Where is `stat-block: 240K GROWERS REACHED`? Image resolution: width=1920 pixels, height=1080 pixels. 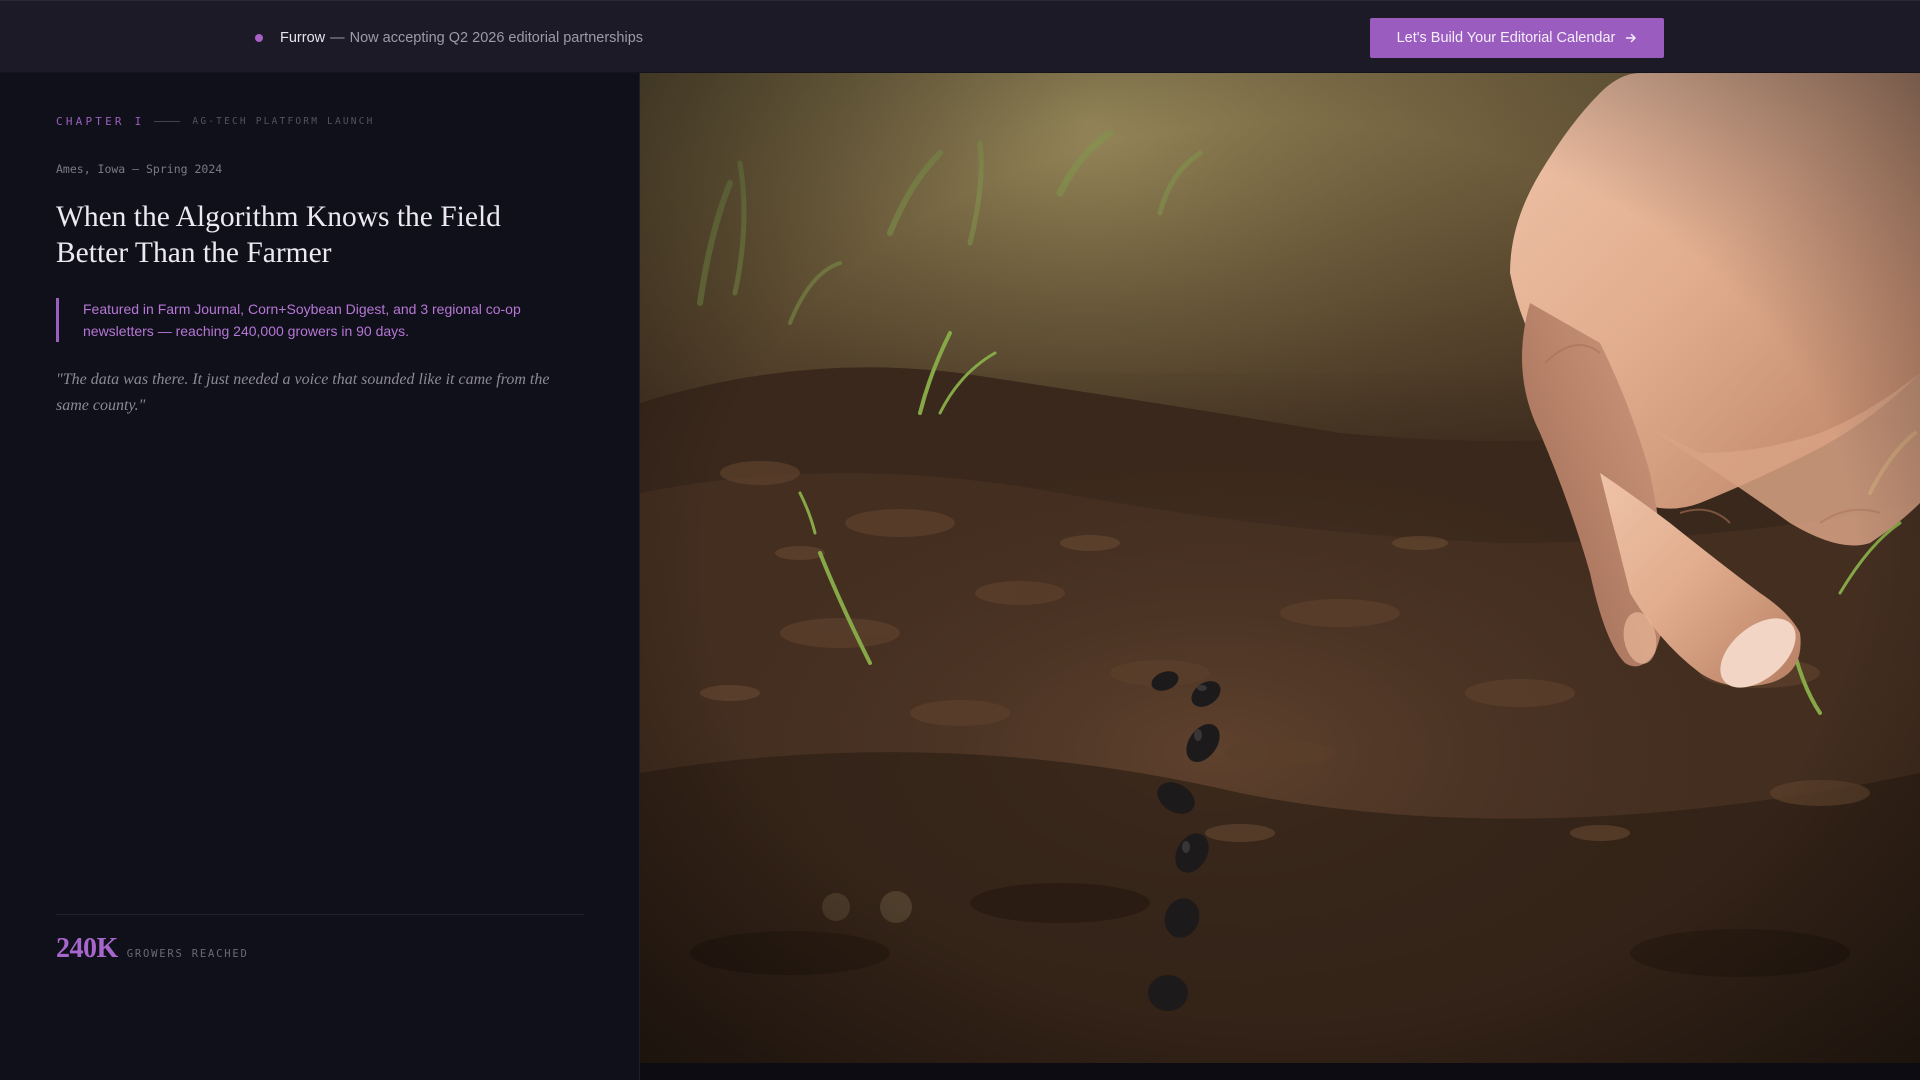 stat-block: 240K GROWERS REACHED is located at coordinates (152, 949).